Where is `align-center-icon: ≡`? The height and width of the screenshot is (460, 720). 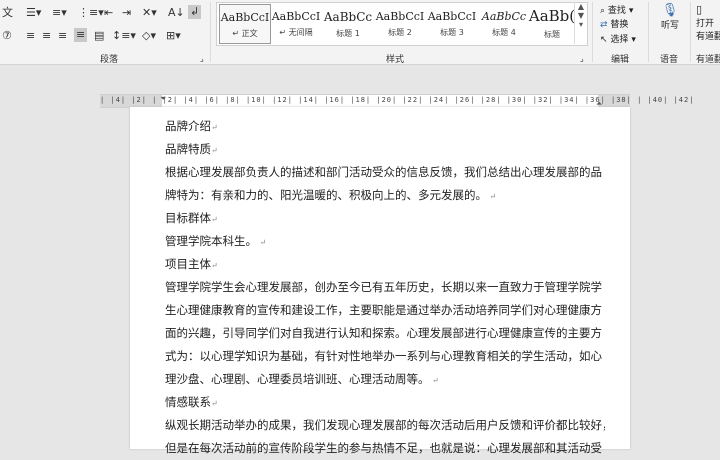
align-center-icon: ≡ is located at coordinates (46, 36).